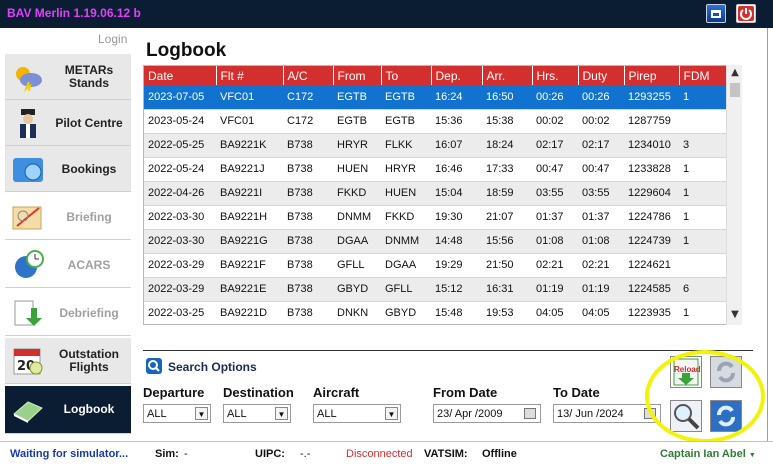 The height and width of the screenshot is (469, 773). I want to click on sidebar-item-metars: METARs Stands, so click(68, 77).